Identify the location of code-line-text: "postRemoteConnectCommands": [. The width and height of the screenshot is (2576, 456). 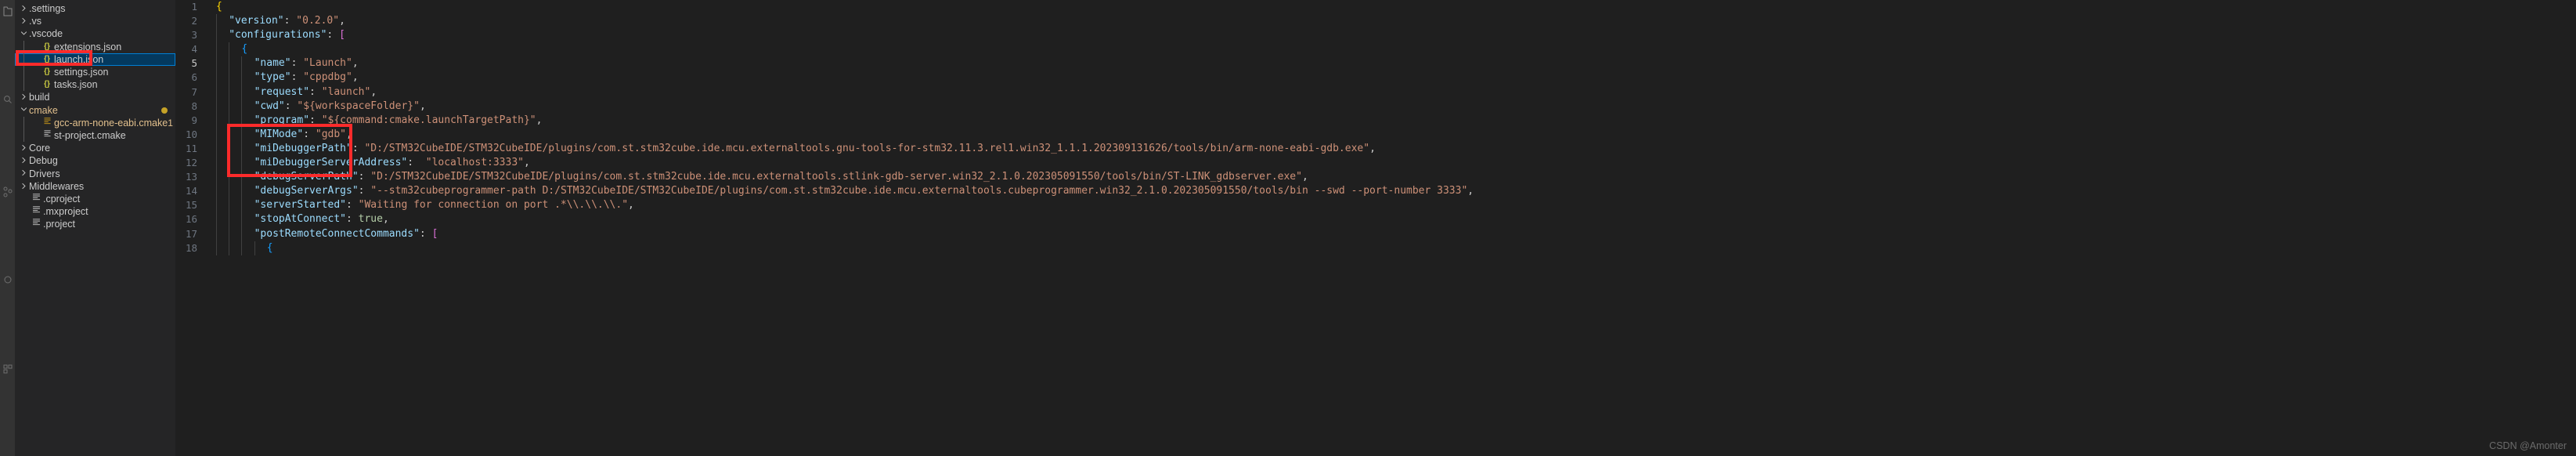
(1393, 233).